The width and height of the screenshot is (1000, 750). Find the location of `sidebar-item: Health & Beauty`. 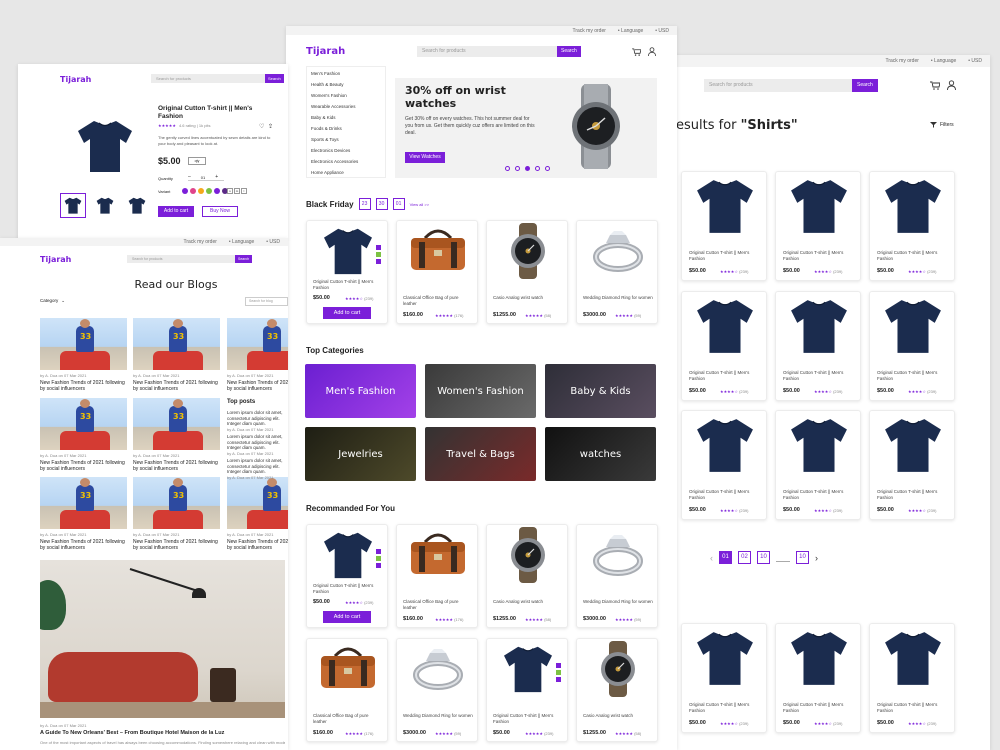

sidebar-item: Health & Beauty is located at coordinates (327, 84).